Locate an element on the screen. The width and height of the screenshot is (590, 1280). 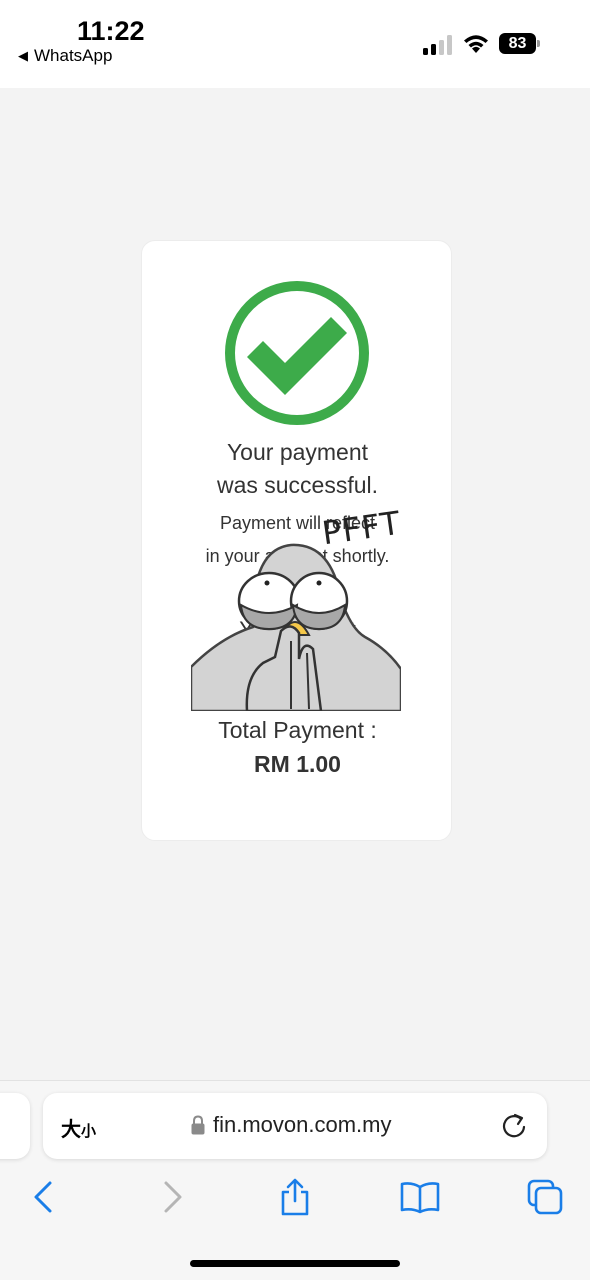
text-size-small: 小 is located at coordinates (89, 1131).